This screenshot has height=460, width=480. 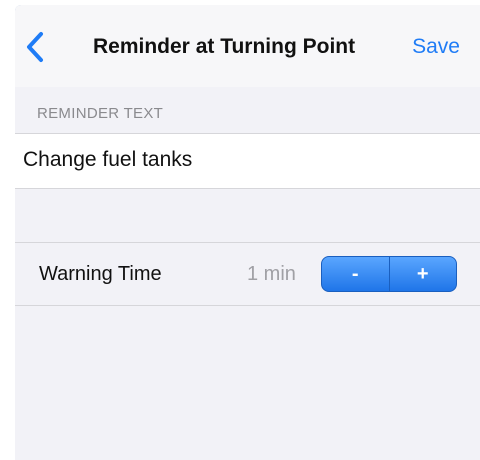 I want to click on warning-time-stepper: - +, so click(x=389, y=274).